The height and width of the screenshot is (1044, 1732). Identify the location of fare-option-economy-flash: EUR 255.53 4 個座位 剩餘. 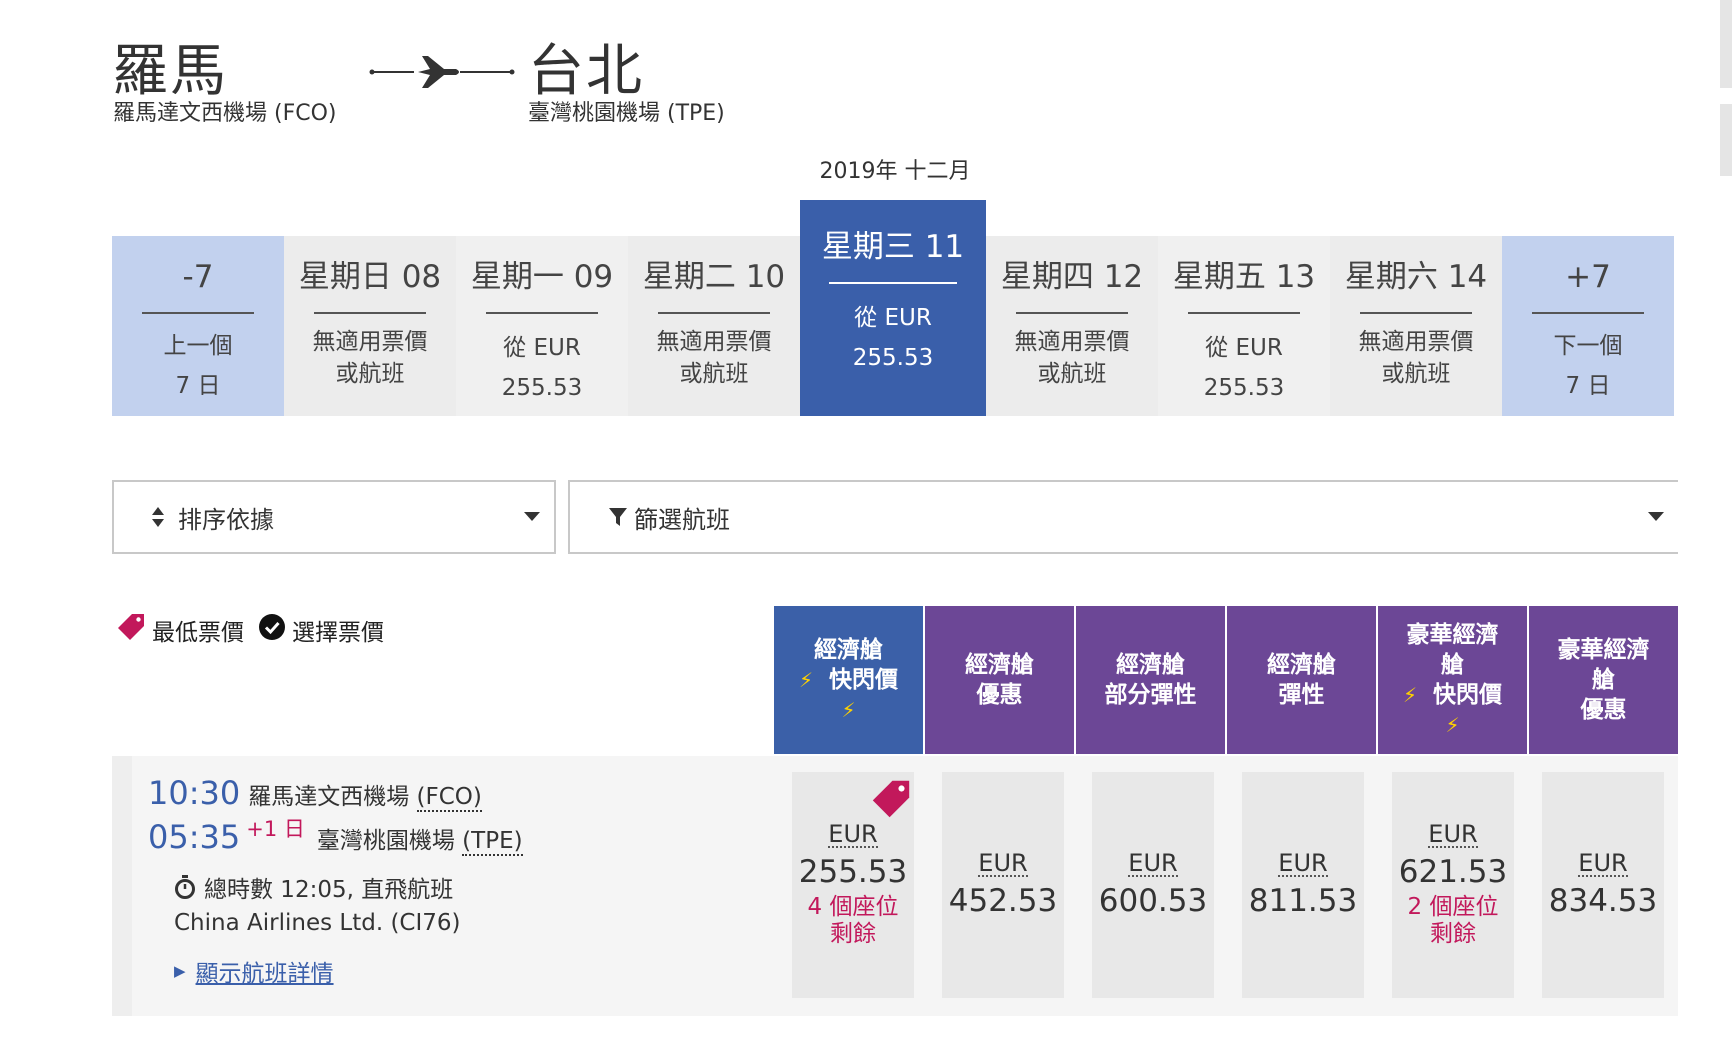
(853, 885).